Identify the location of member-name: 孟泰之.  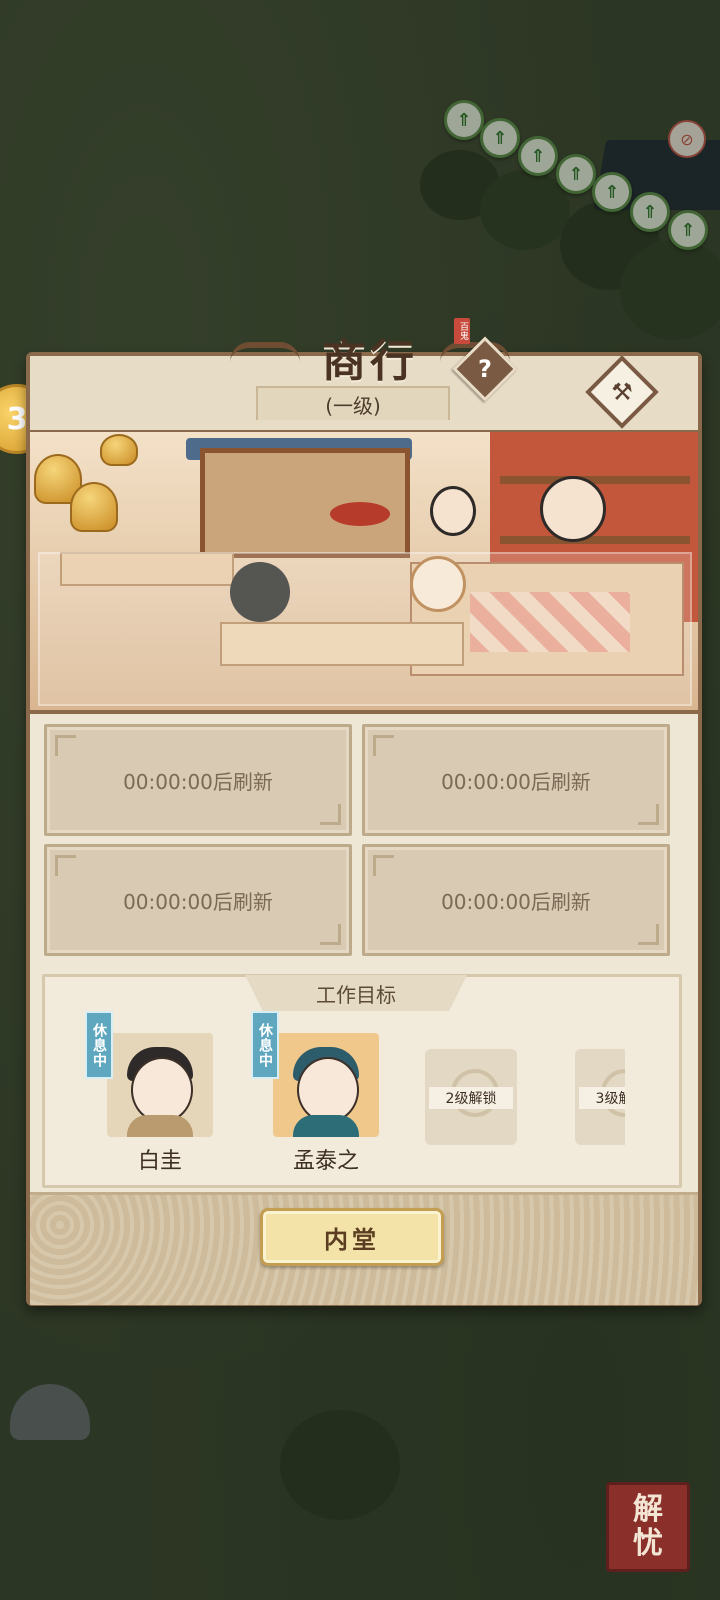
(325, 1161).